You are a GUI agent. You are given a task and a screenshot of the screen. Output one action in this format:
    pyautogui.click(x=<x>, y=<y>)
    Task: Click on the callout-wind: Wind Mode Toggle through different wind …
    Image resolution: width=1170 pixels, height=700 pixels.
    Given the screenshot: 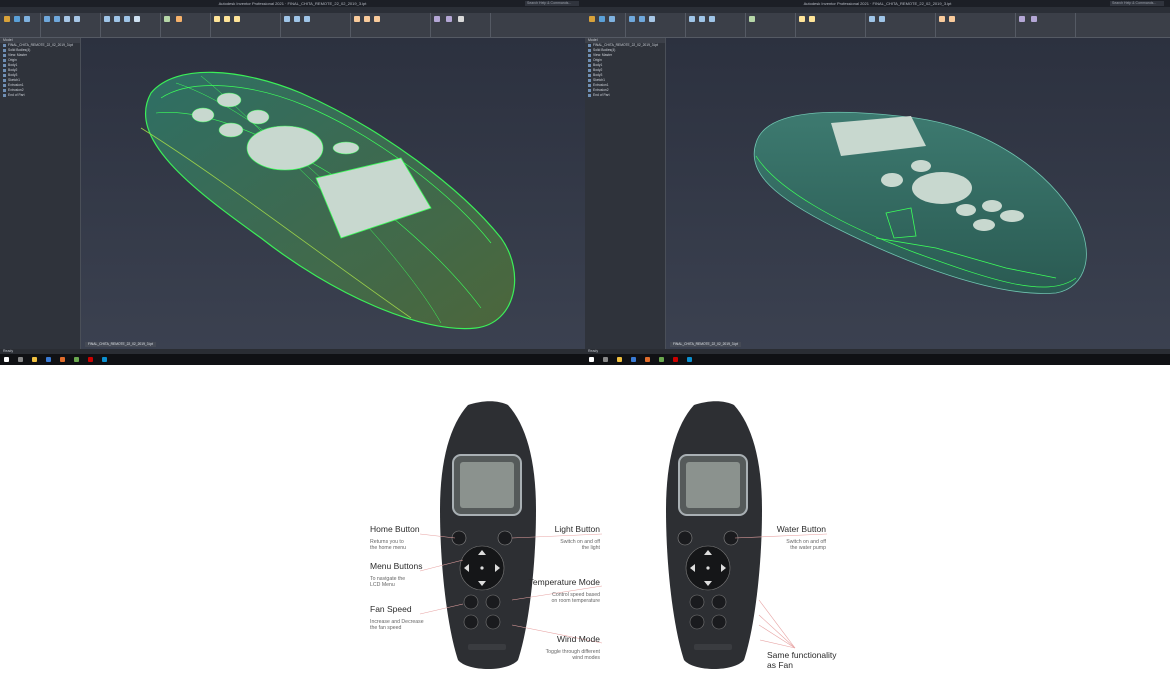 What is the action you would take?
    pyautogui.click(x=560, y=647)
    